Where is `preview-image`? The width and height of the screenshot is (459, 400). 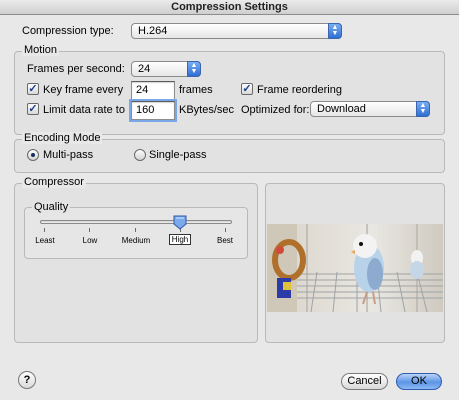 preview-image is located at coordinates (355, 268).